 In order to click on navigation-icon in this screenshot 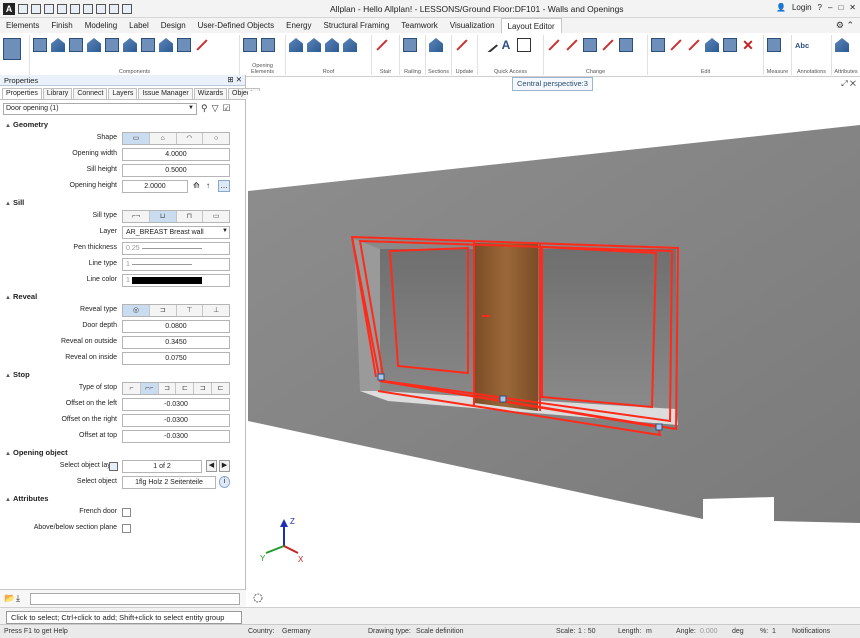, I will do `click(258, 598)`.